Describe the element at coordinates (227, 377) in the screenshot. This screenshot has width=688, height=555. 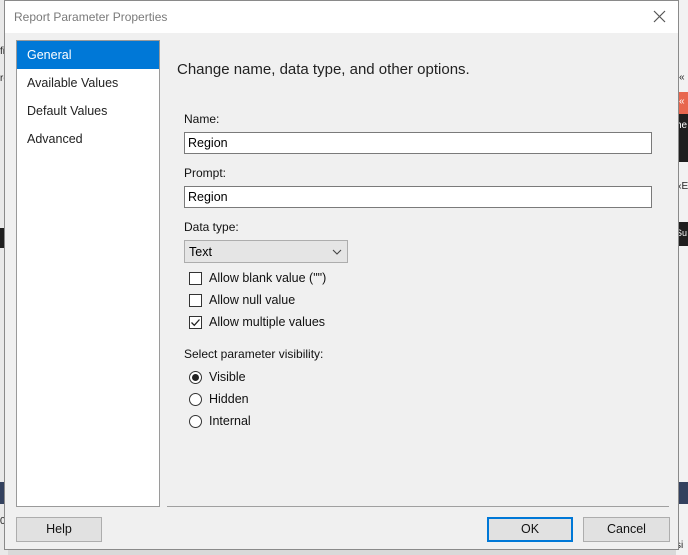
I see `visible-option-label: Visible` at that location.